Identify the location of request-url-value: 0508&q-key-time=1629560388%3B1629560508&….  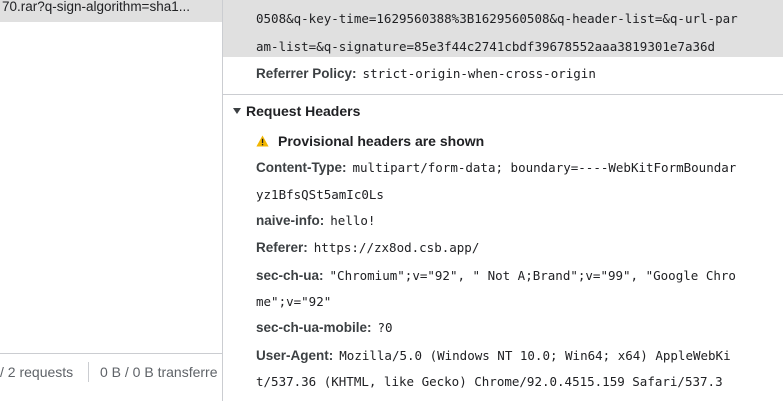
(503, 28).